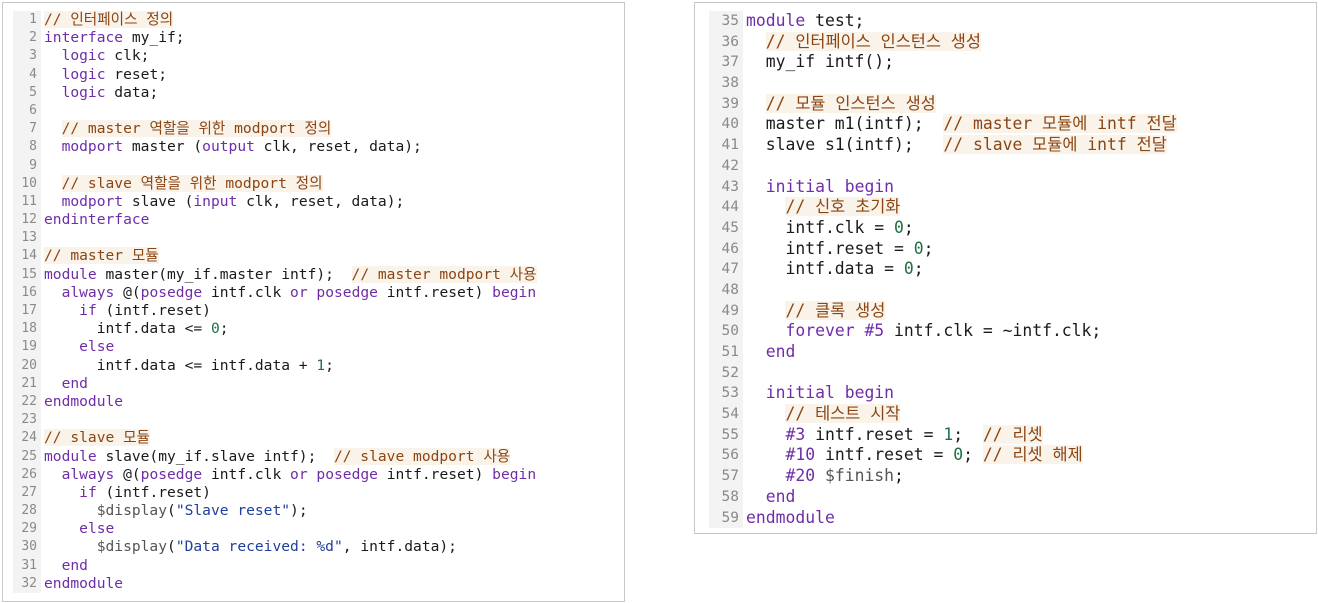 This screenshot has height=603, width=1318. What do you see at coordinates (726, 311) in the screenshot?
I see `line-number: 49` at bounding box center [726, 311].